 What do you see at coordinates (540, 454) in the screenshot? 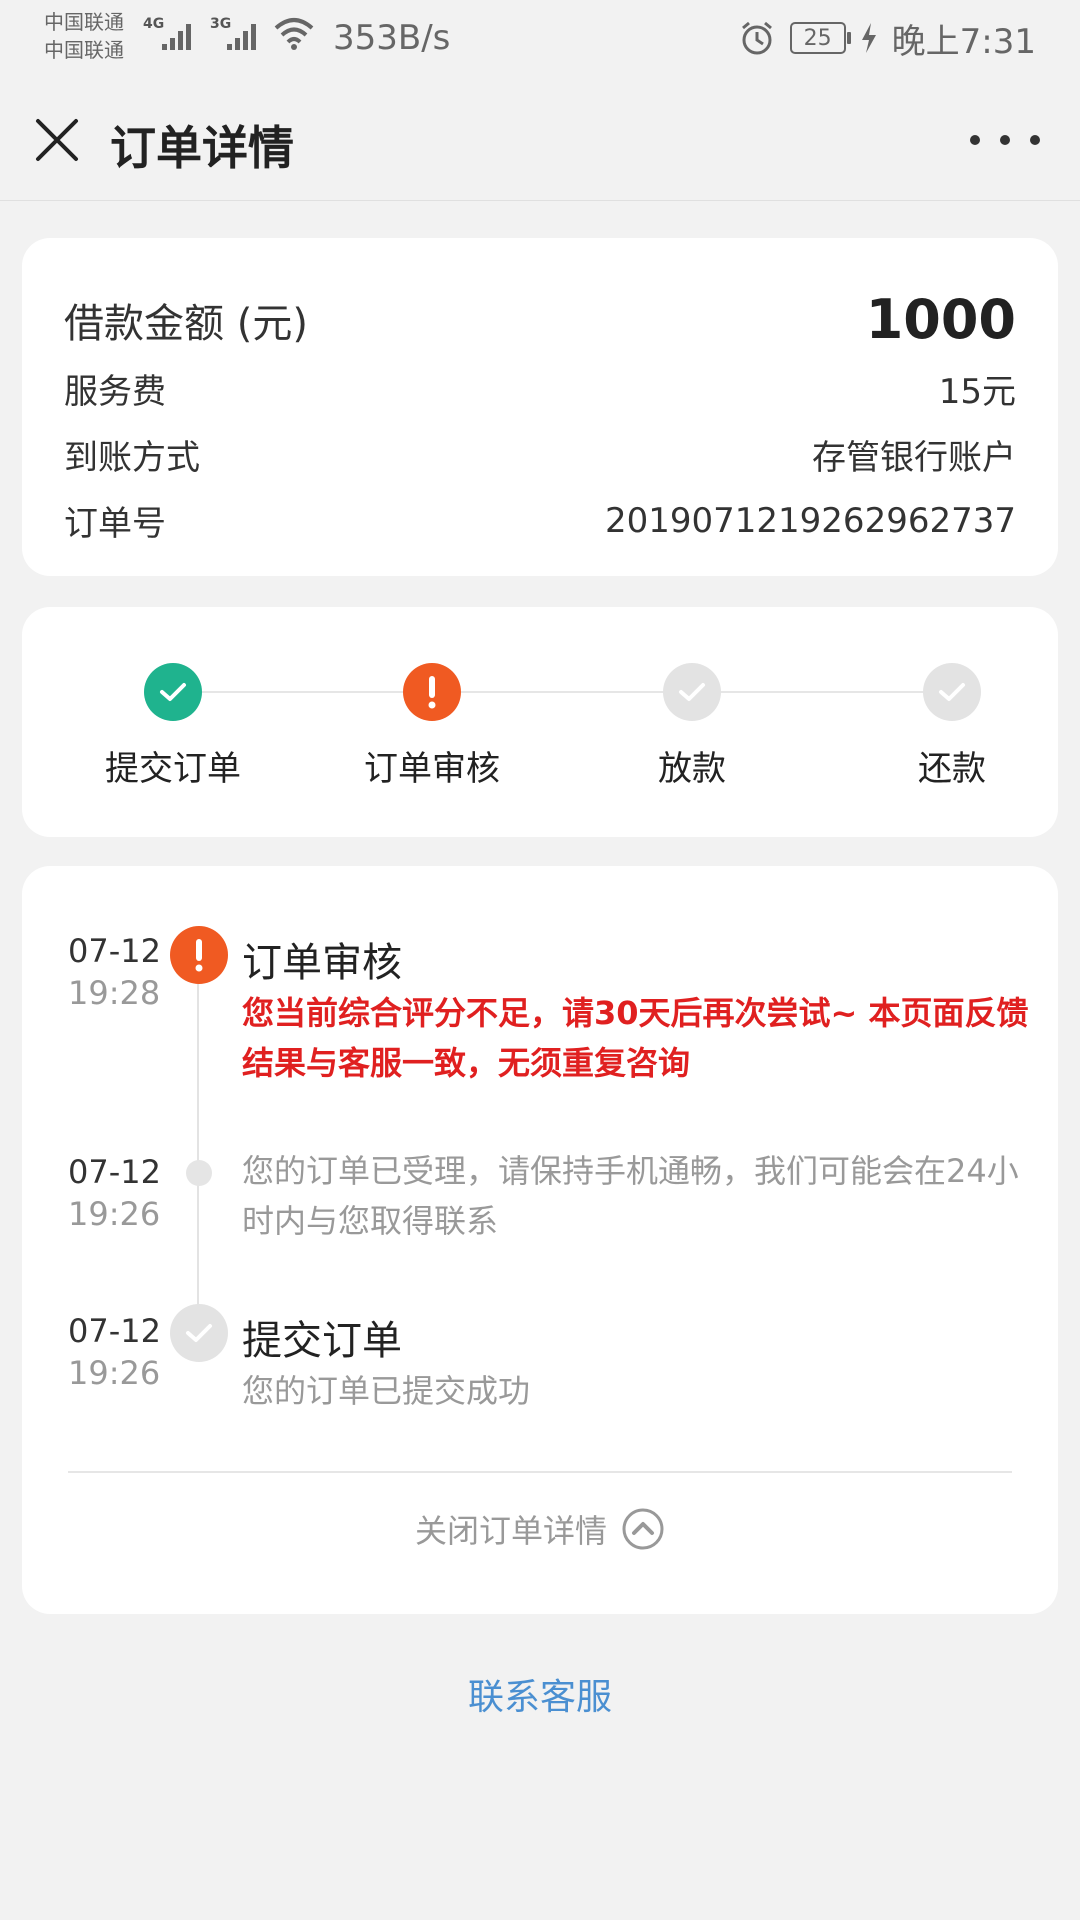
I see `method-row: 到账方式 存管银行账户` at bounding box center [540, 454].